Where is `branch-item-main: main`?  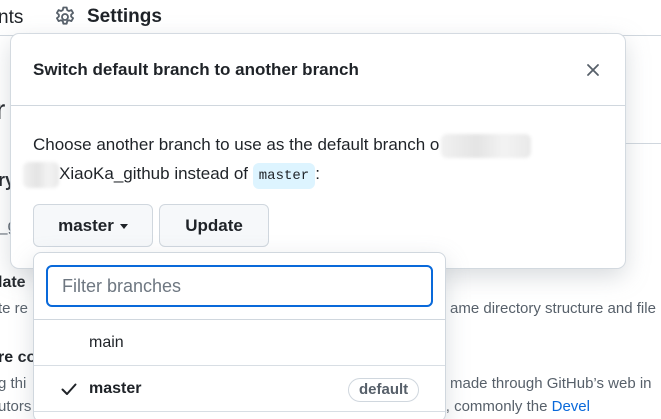 branch-item-main: main is located at coordinates (239, 343).